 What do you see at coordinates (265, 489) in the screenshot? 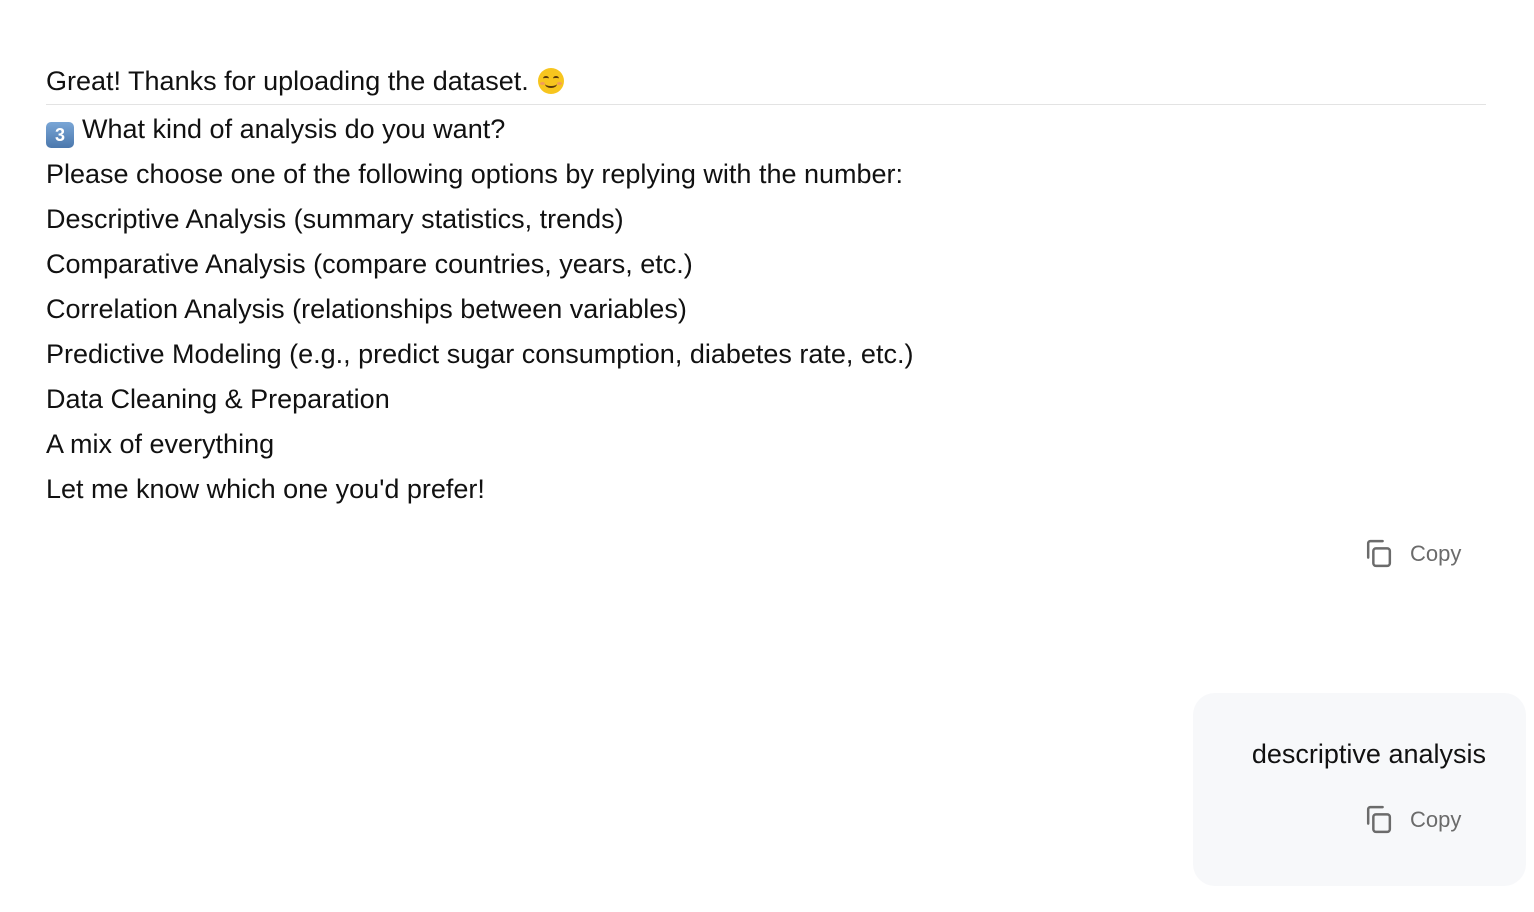
I see `closing-text: Let me know which one you'd prefer!` at bounding box center [265, 489].